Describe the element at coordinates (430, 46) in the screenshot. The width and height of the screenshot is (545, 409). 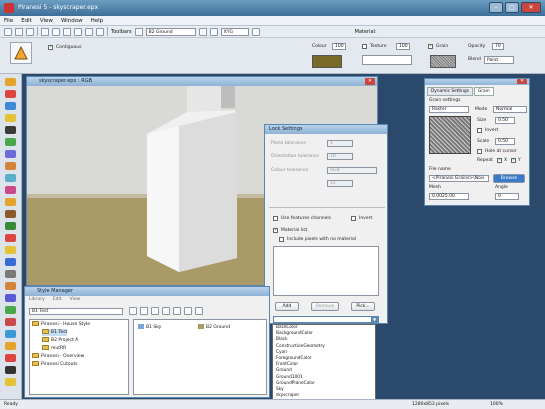
I see `grain-checkbox` at that location.